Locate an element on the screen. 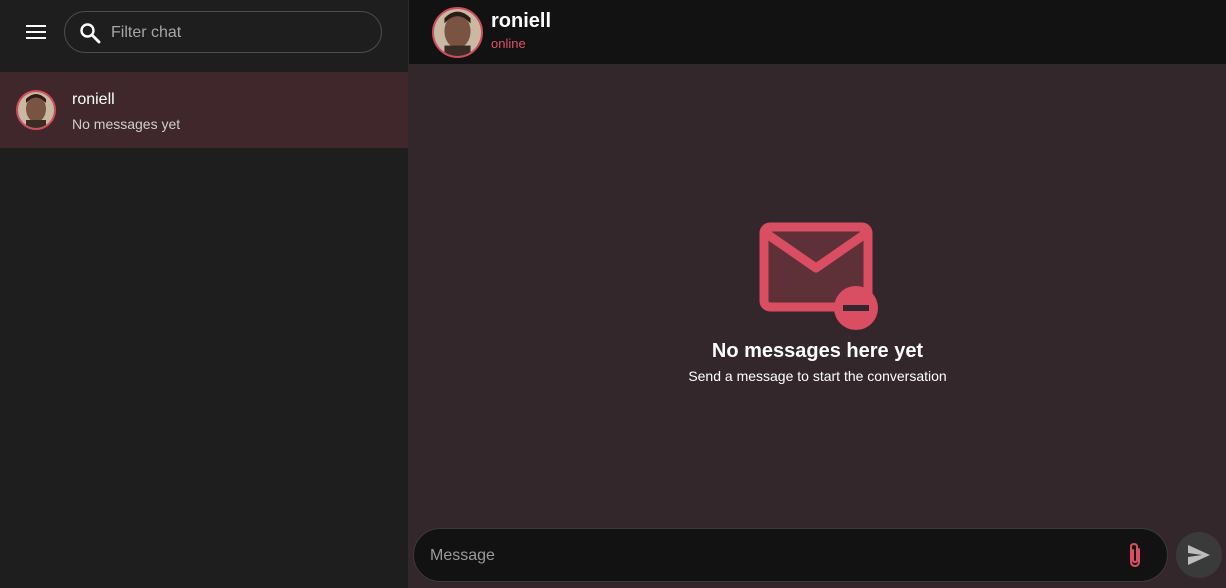 This screenshot has height=588, width=1226. sidebar-header is located at coordinates (204, 32).